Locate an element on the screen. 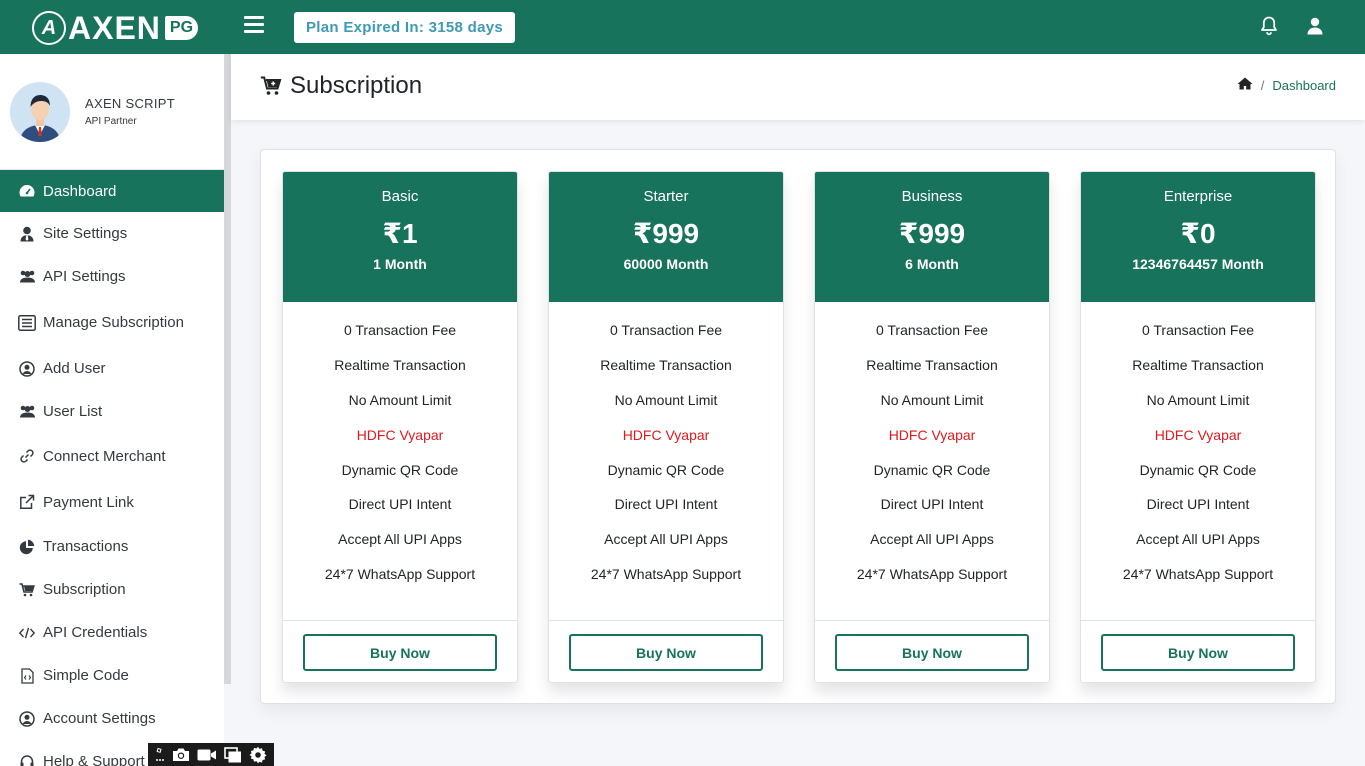 The width and height of the screenshot is (1365, 766). user-icon is located at coordinates (1315, 26).